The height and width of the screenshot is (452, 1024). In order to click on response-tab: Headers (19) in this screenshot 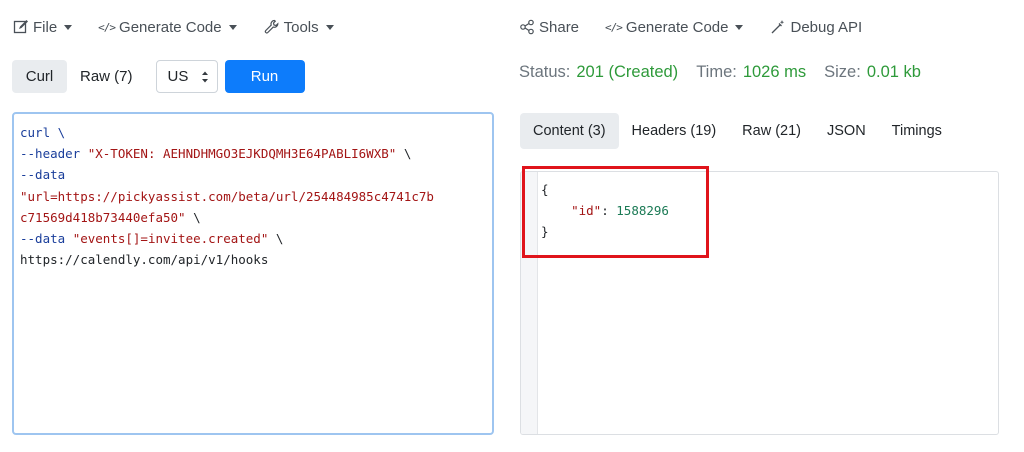, I will do `click(674, 131)`.